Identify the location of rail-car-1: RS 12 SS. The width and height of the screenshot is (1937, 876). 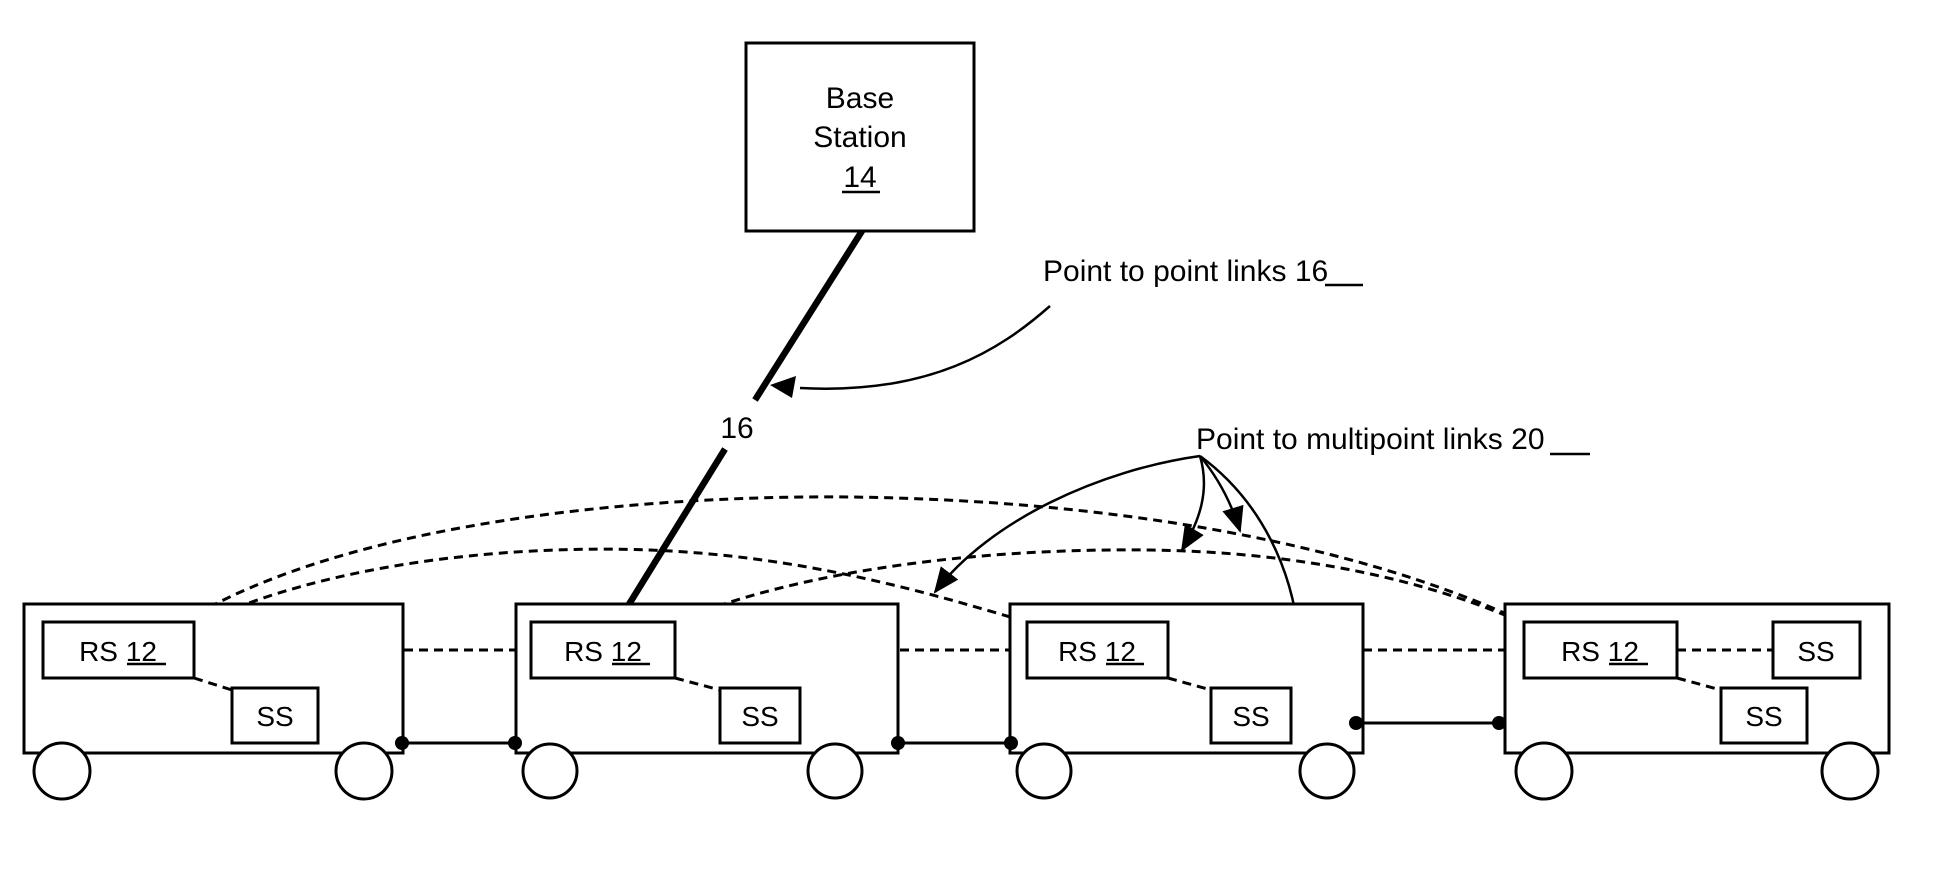
(213, 701).